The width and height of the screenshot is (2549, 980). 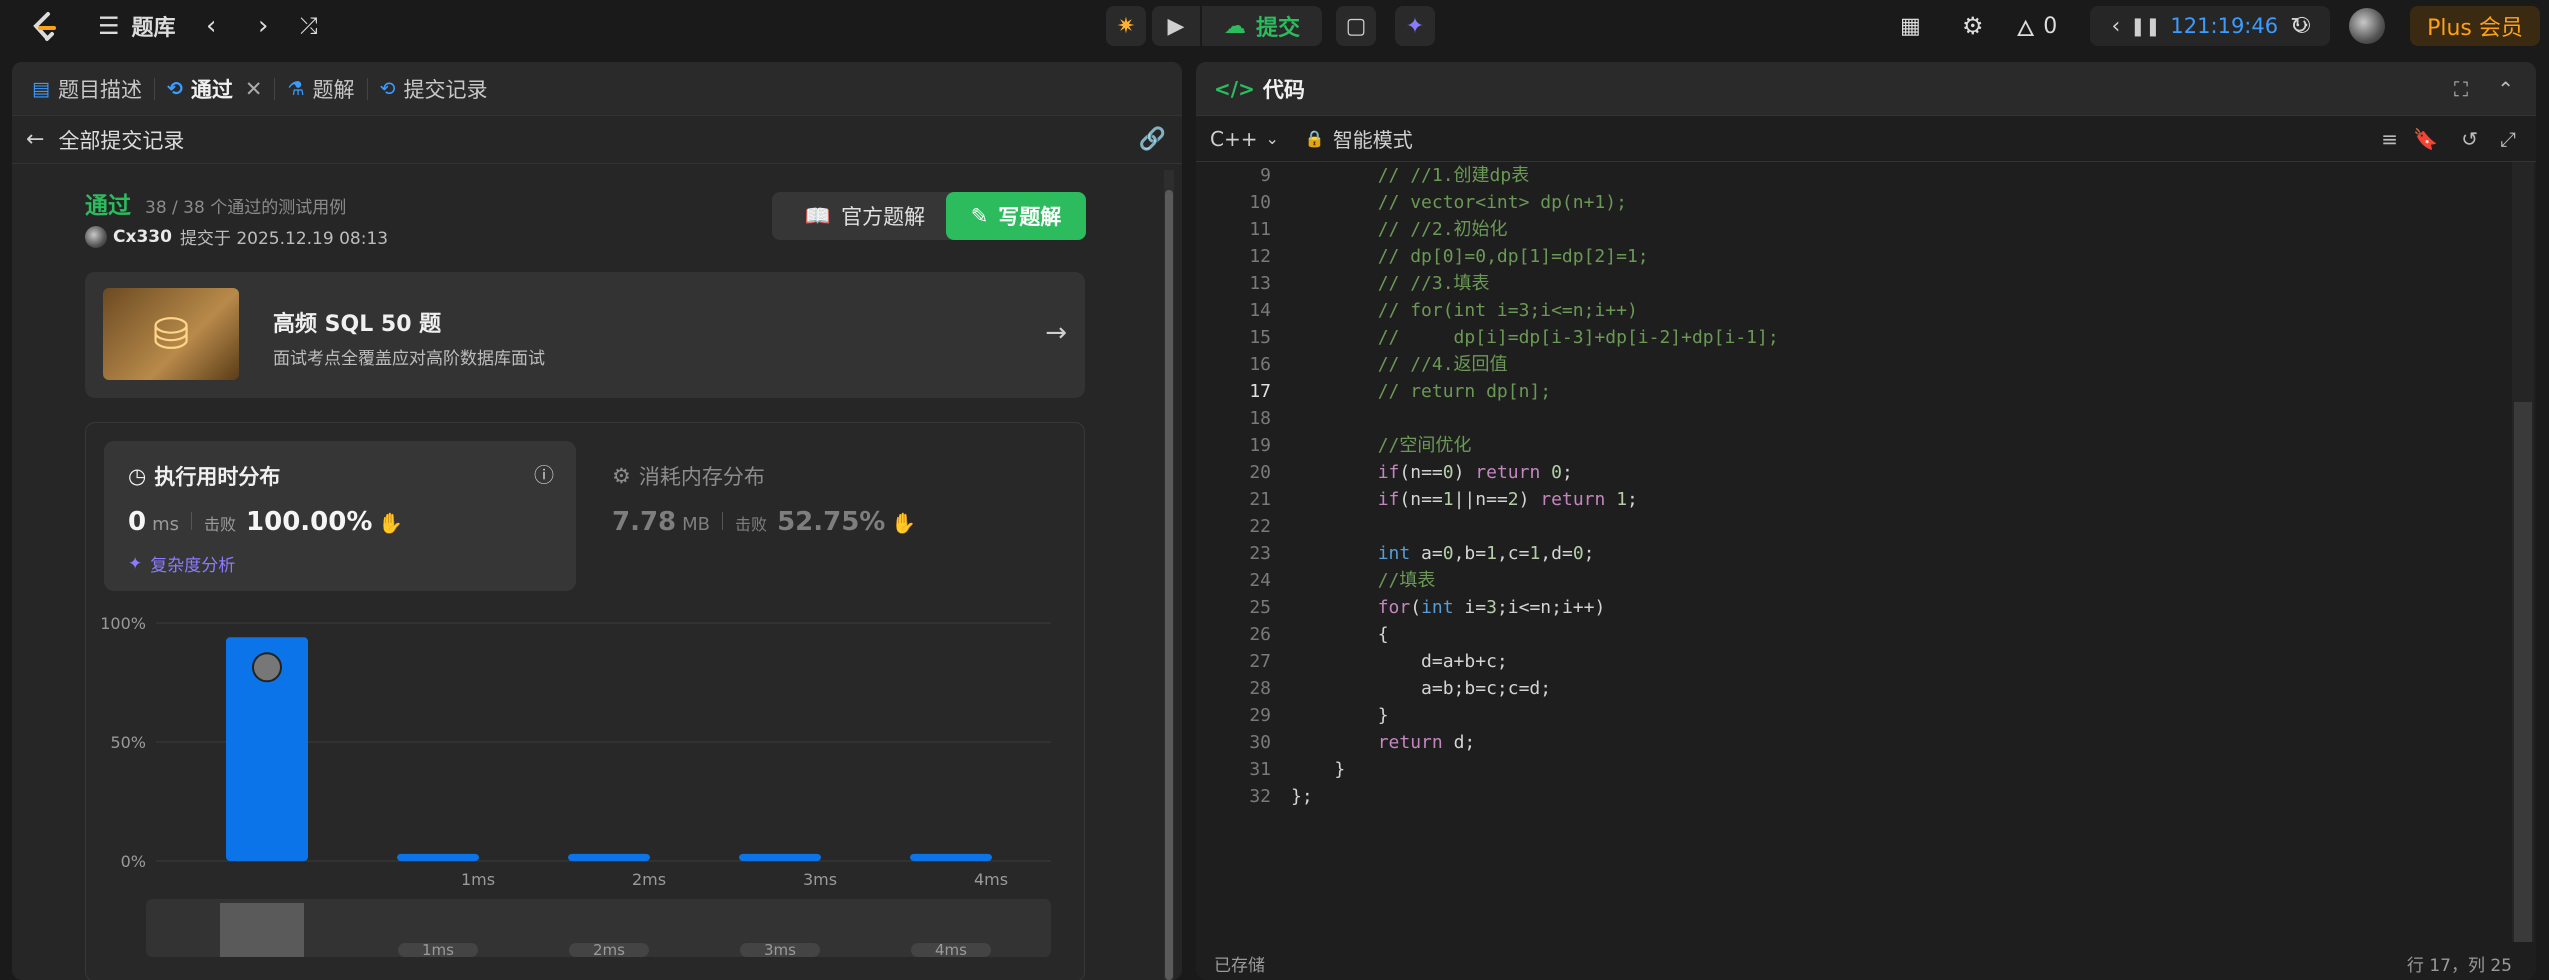 What do you see at coordinates (1260, 553) in the screenshot?
I see `line-number: 23` at bounding box center [1260, 553].